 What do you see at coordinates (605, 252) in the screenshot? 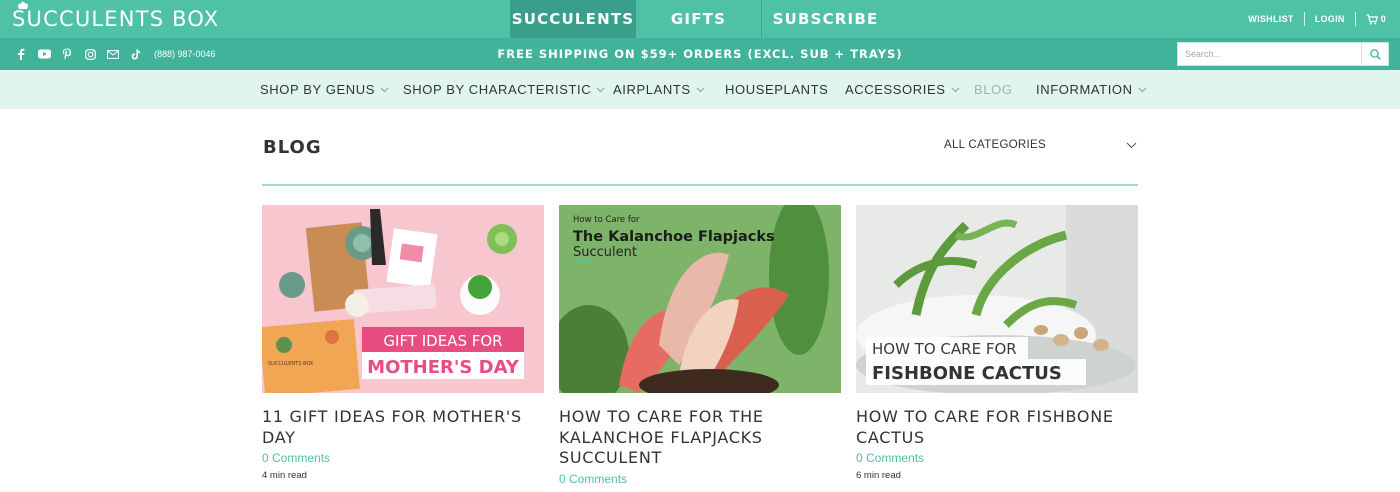
I see `image-caption: Succulent` at bounding box center [605, 252].